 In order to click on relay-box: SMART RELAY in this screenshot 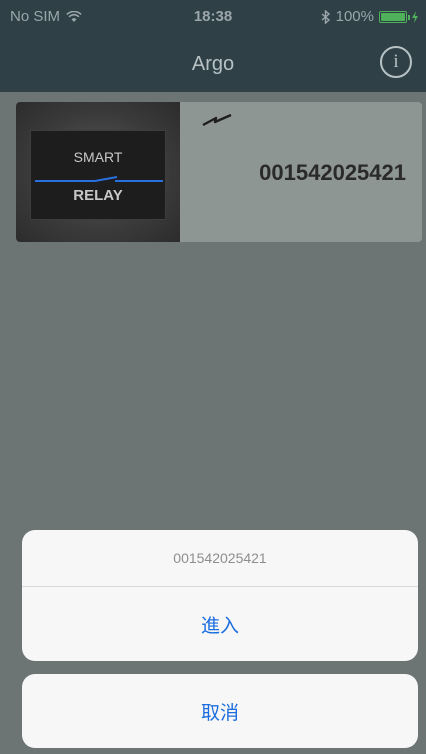, I will do `click(98, 175)`.